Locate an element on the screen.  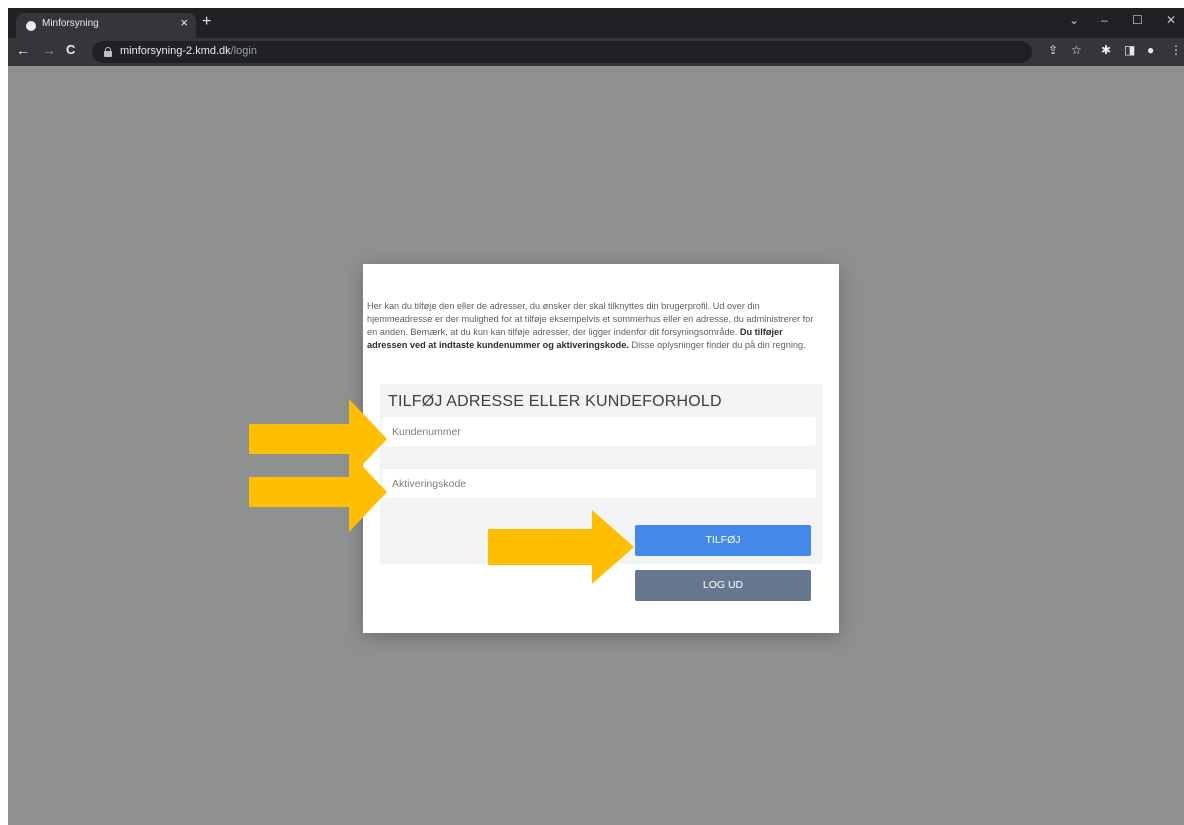
url-text: minforsyning-2.kmd.dk/login is located at coordinates (188, 51).